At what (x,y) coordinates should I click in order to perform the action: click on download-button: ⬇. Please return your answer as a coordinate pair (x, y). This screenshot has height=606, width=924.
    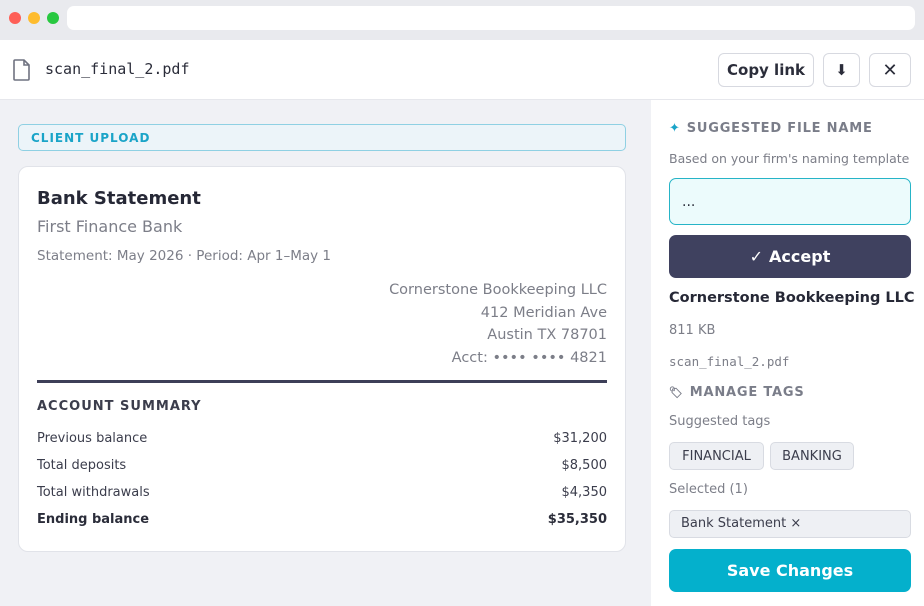
    Looking at the image, I should click on (841, 70).